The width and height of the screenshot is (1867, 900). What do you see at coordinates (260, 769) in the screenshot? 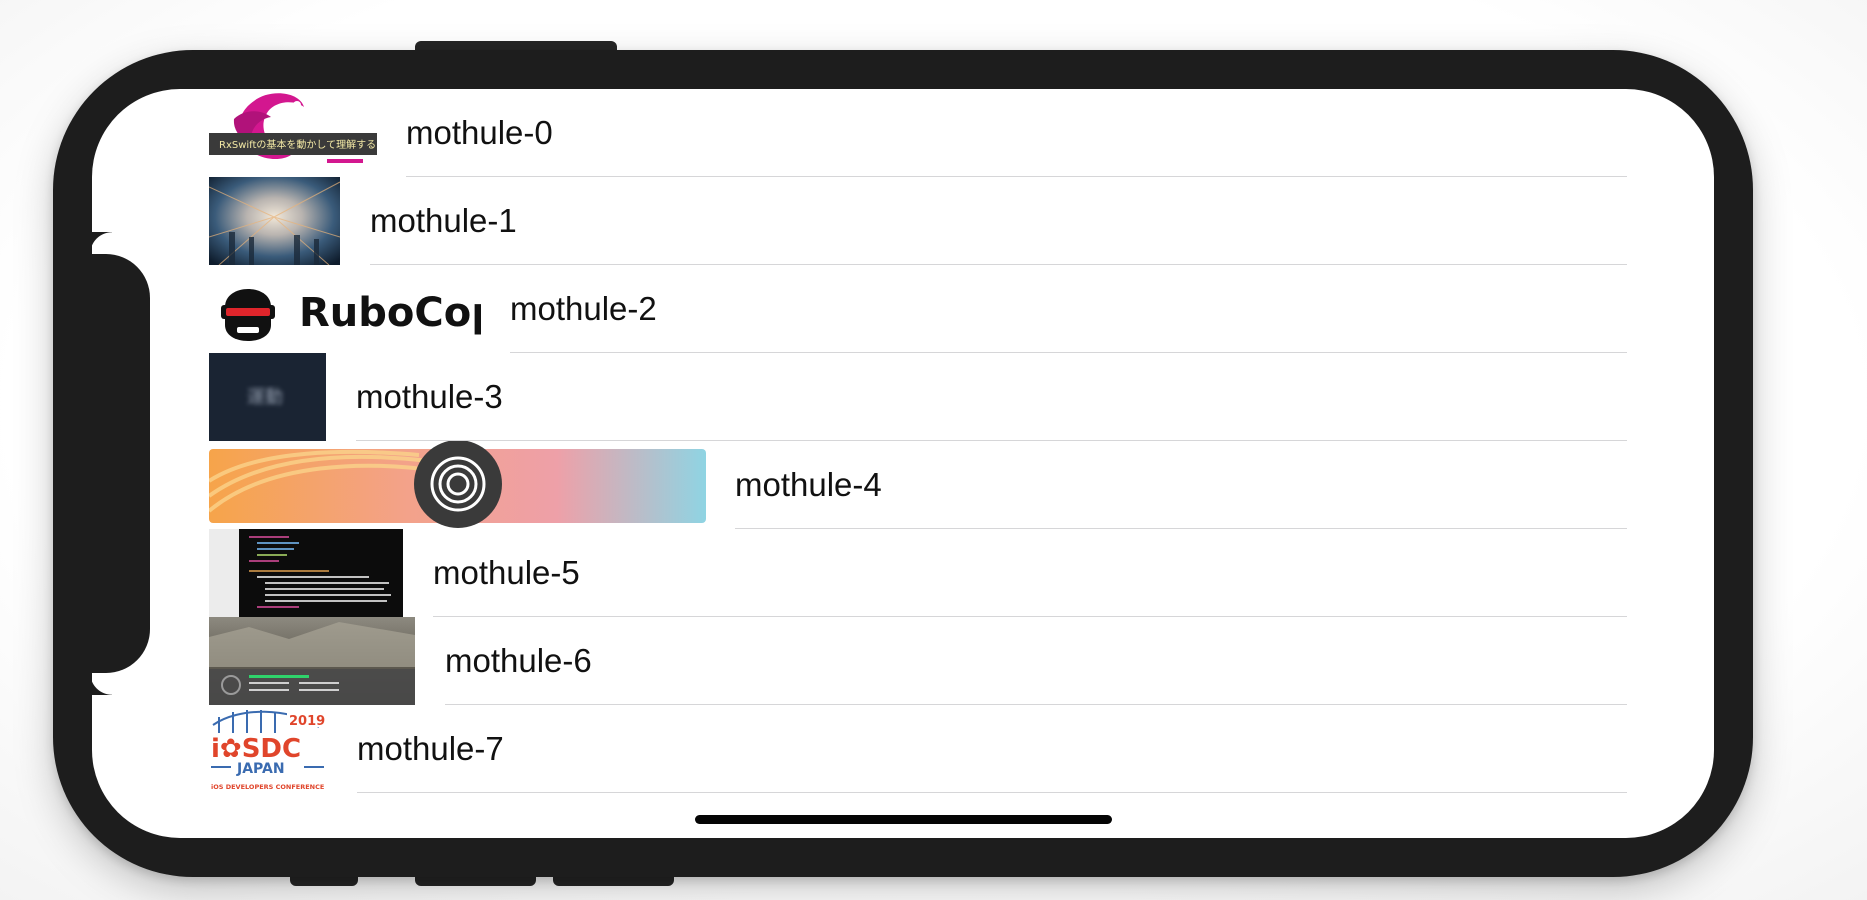
I see `iosdc-japan-label: JAPAN` at bounding box center [260, 769].